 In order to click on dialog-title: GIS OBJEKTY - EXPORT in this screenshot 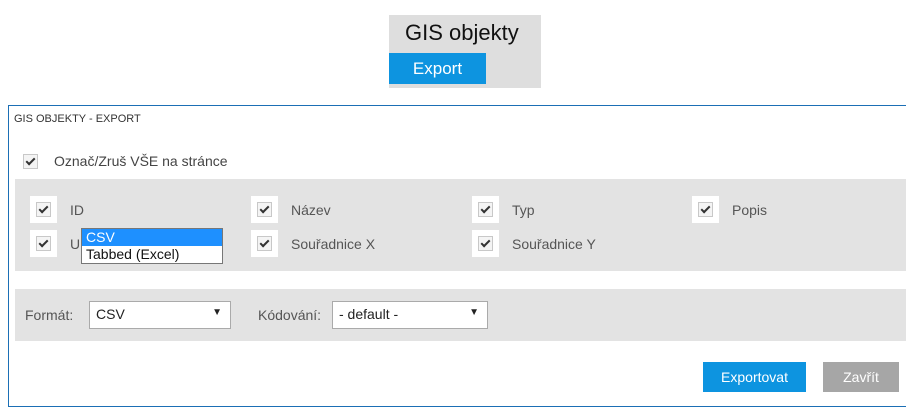, I will do `click(77, 119)`.